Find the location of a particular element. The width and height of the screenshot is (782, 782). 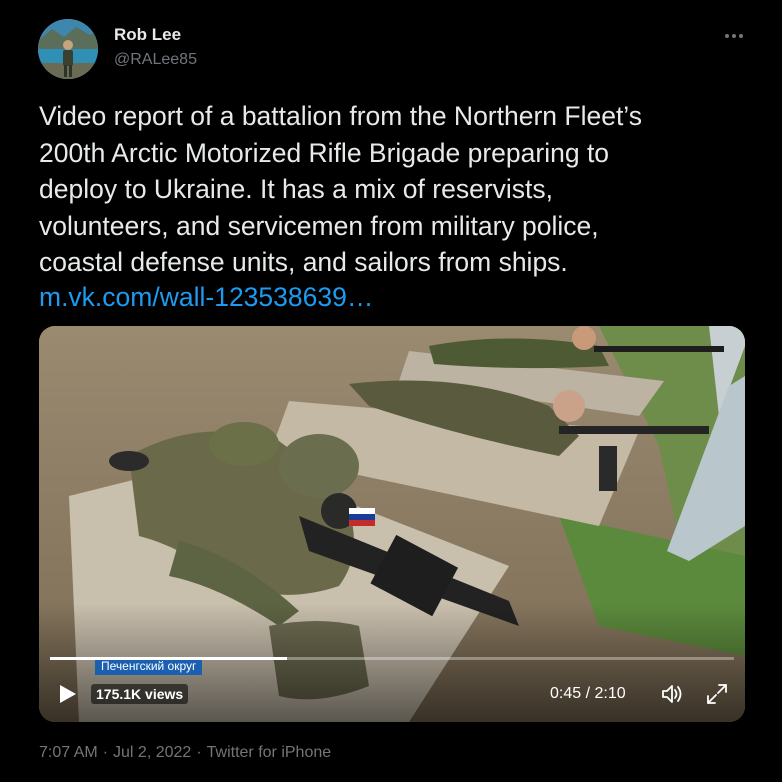

more-options-button is located at coordinates (734, 36).